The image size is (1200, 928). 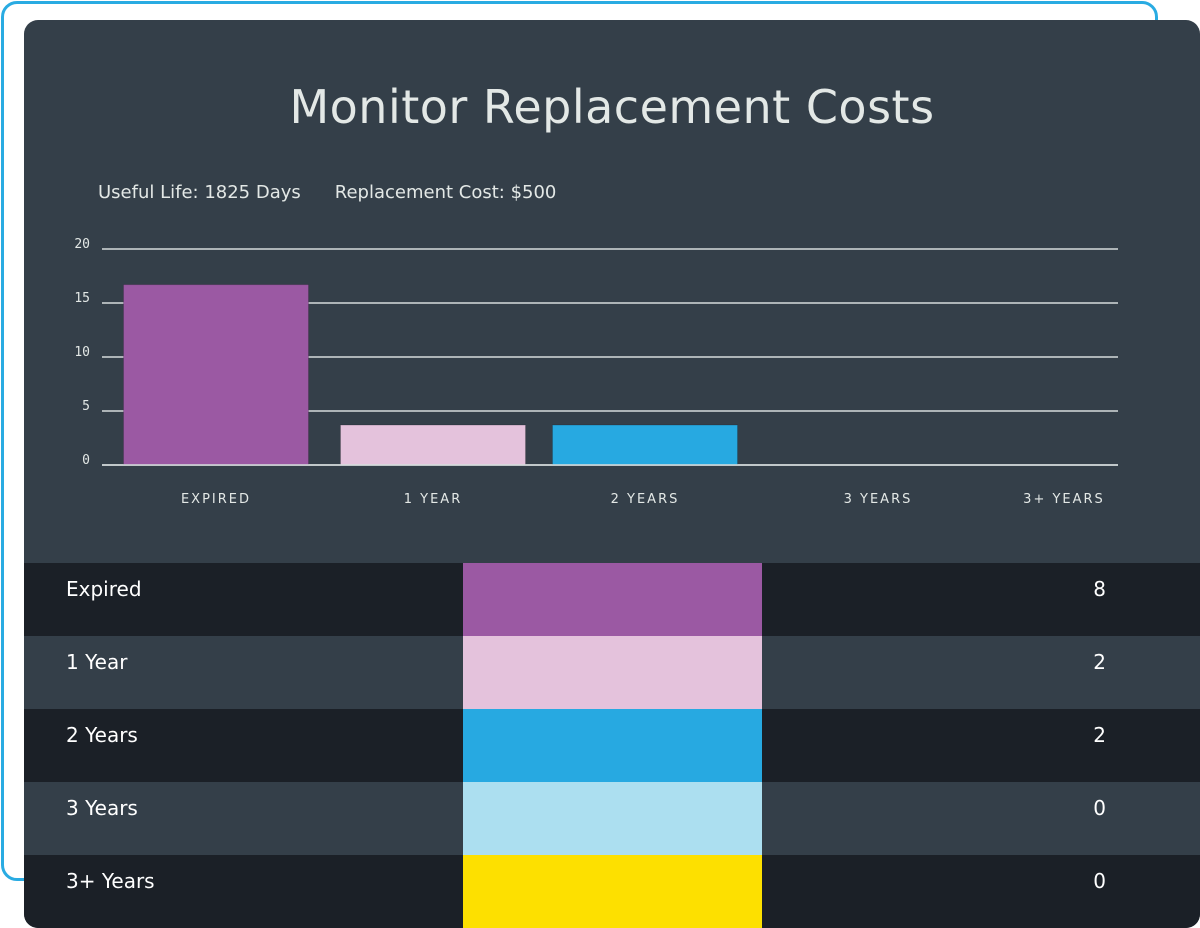 What do you see at coordinates (86, 406) in the screenshot?
I see `y-tick-label: 5` at bounding box center [86, 406].